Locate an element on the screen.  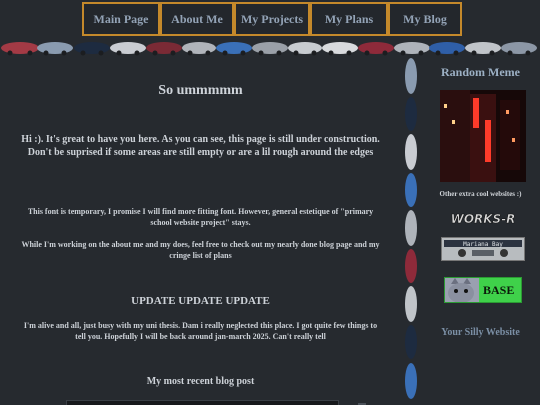
random-meme-title: Random Meme is located at coordinates (480, 72).